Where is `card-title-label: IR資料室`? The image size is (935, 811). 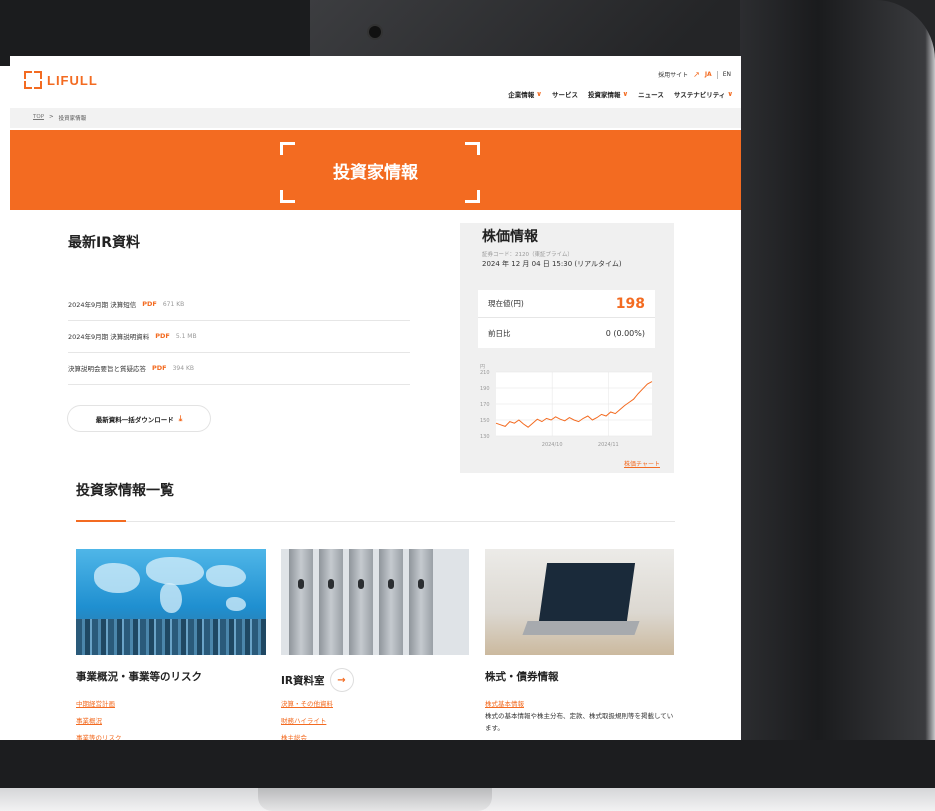
card-title-label: IR資料室 is located at coordinates (303, 680).